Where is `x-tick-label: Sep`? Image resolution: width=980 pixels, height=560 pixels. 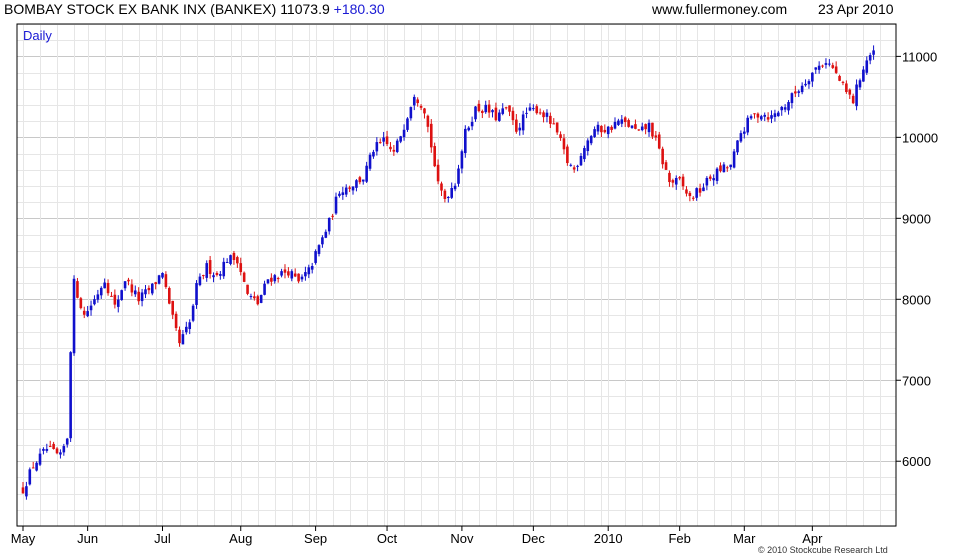 x-tick-label: Sep is located at coordinates (315, 538).